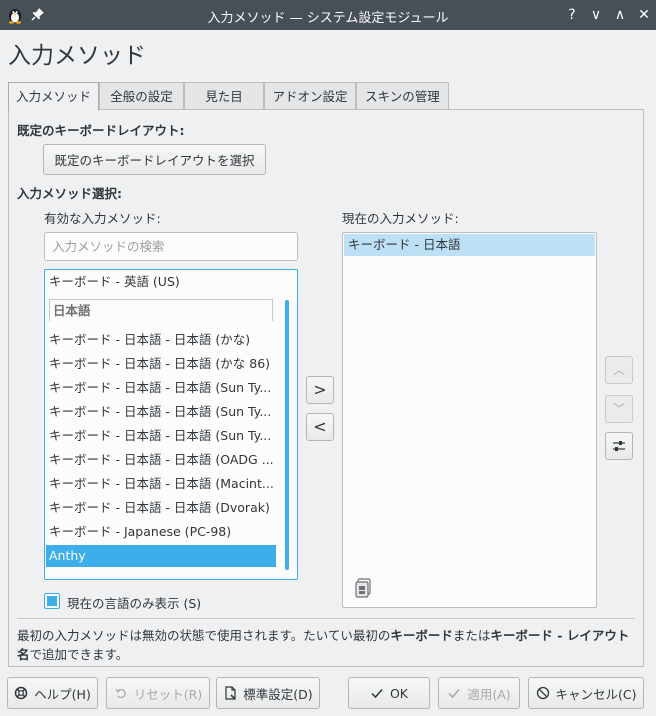 The image size is (656, 716). I want to click on apply-button: 適用(A), so click(479, 693).